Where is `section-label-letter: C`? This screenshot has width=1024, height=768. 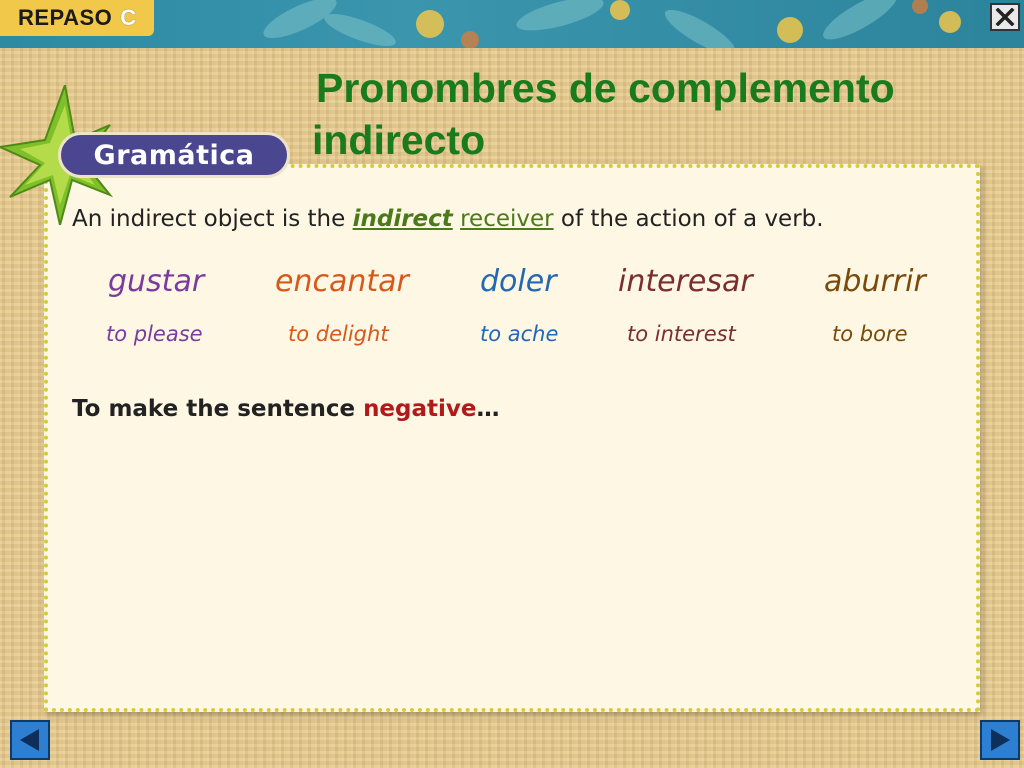 section-label-letter: C is located at coordinates (128, 17).